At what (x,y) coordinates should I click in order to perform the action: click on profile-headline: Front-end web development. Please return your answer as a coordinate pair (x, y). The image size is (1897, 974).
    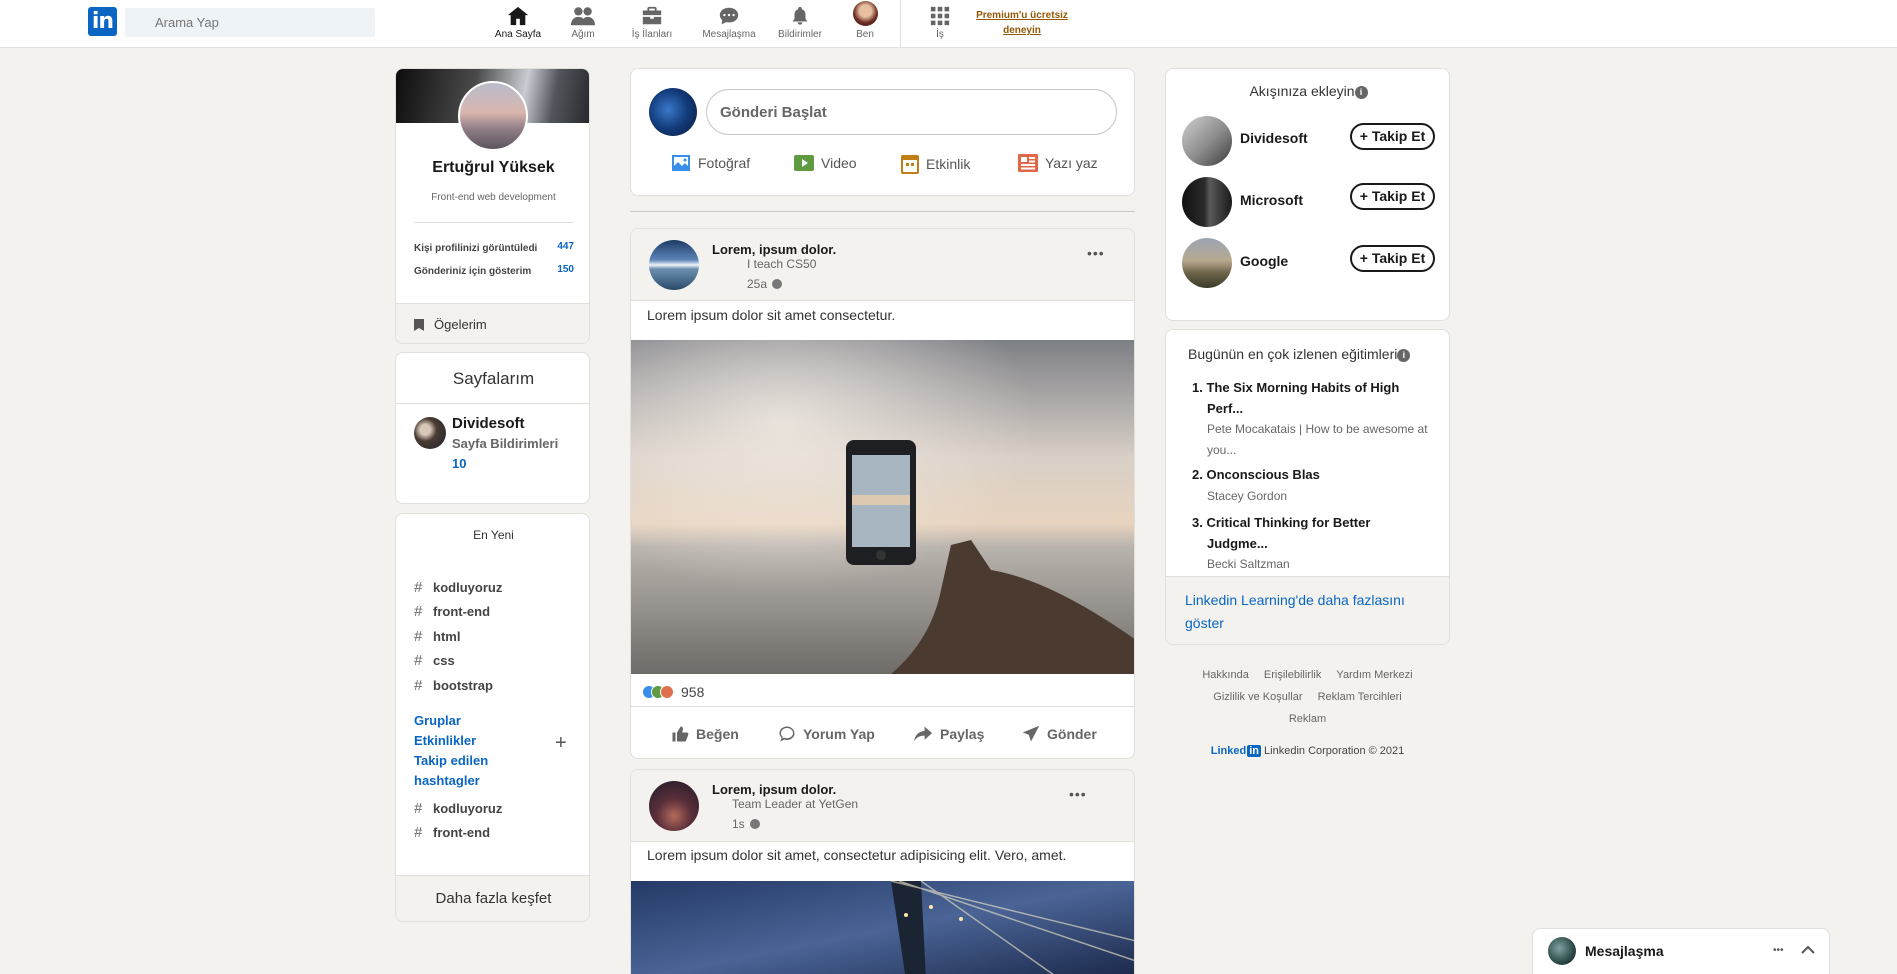
    Looking at the image, I should click on (493, 197).